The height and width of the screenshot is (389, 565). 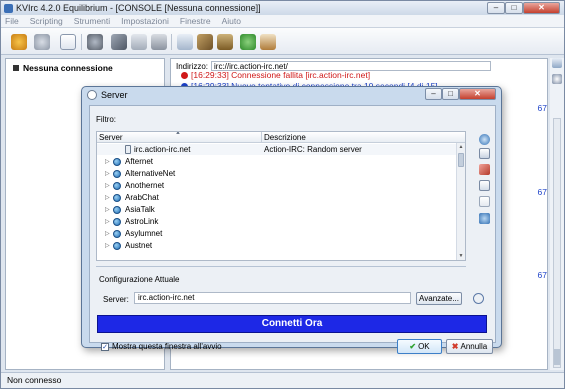 What do you see at coordinates (277, 245) in the screenshot?
I see `network-row: ▷ Austnet` at bounding box center [277, 245].